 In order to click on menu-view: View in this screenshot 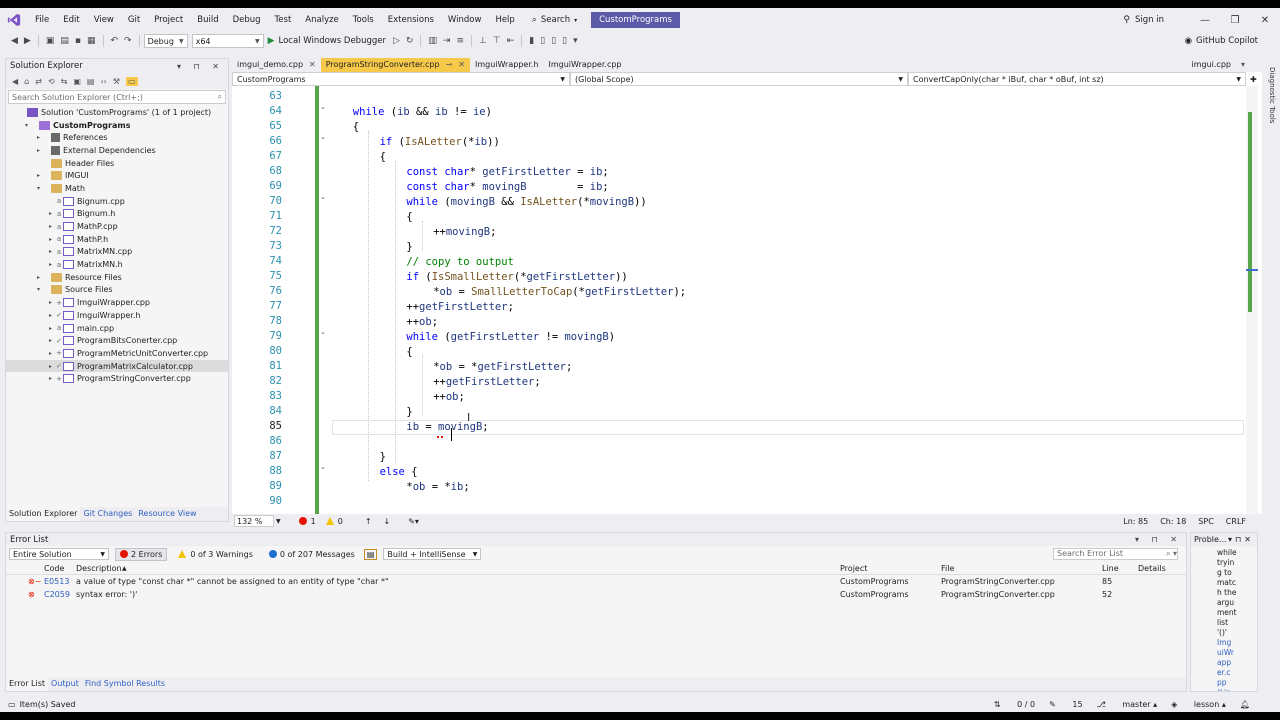, I will do `click(104, 20)`.